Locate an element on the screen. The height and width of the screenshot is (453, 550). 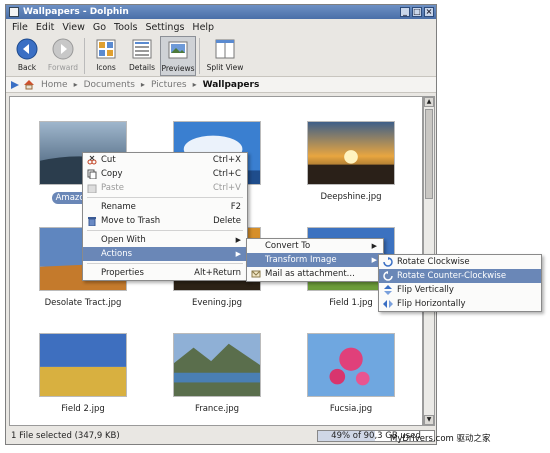
menu-label: Rotate Clockwise is located at coordinates (433, 262).